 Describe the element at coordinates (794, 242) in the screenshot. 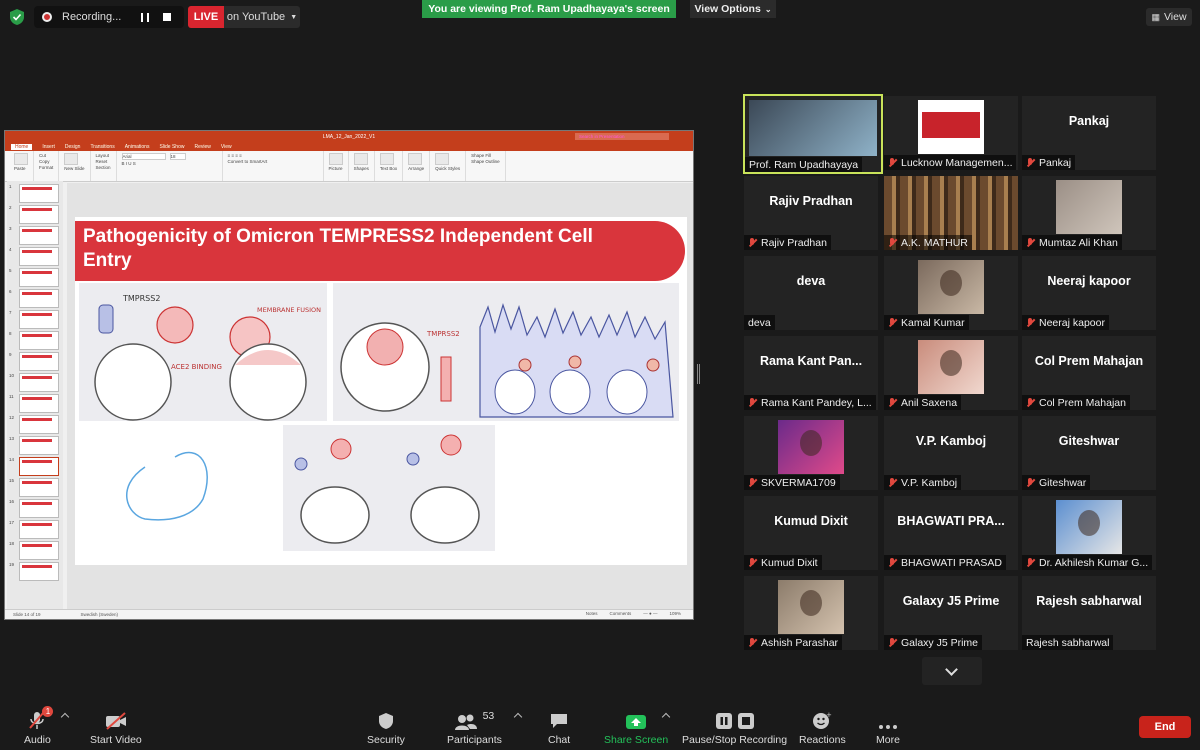

I see `participant-name: Rajiv Pradhan` at that location.